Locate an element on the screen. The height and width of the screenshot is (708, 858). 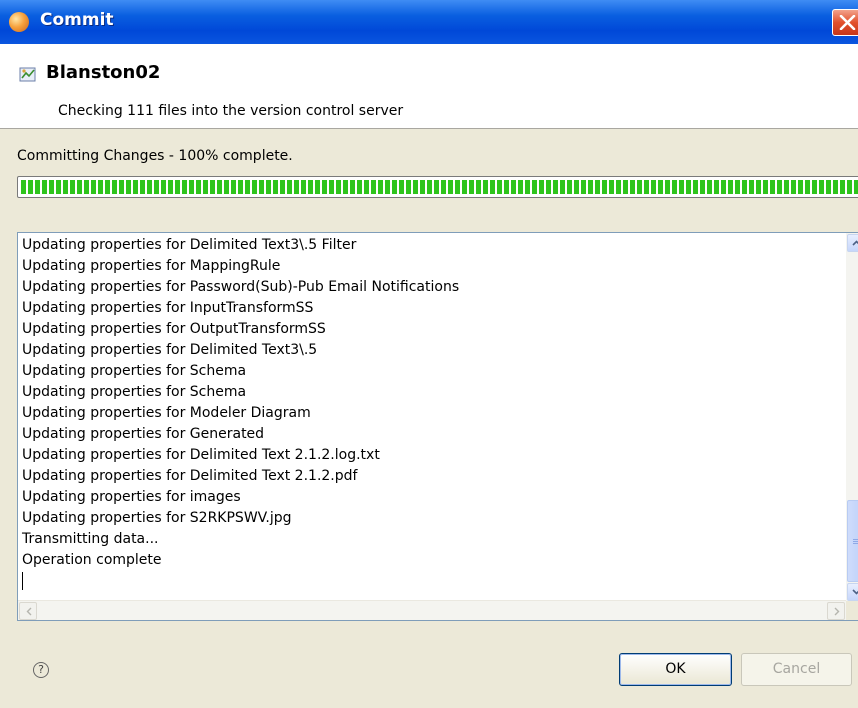
scroll-up-button is located at coordinates (852, 243).